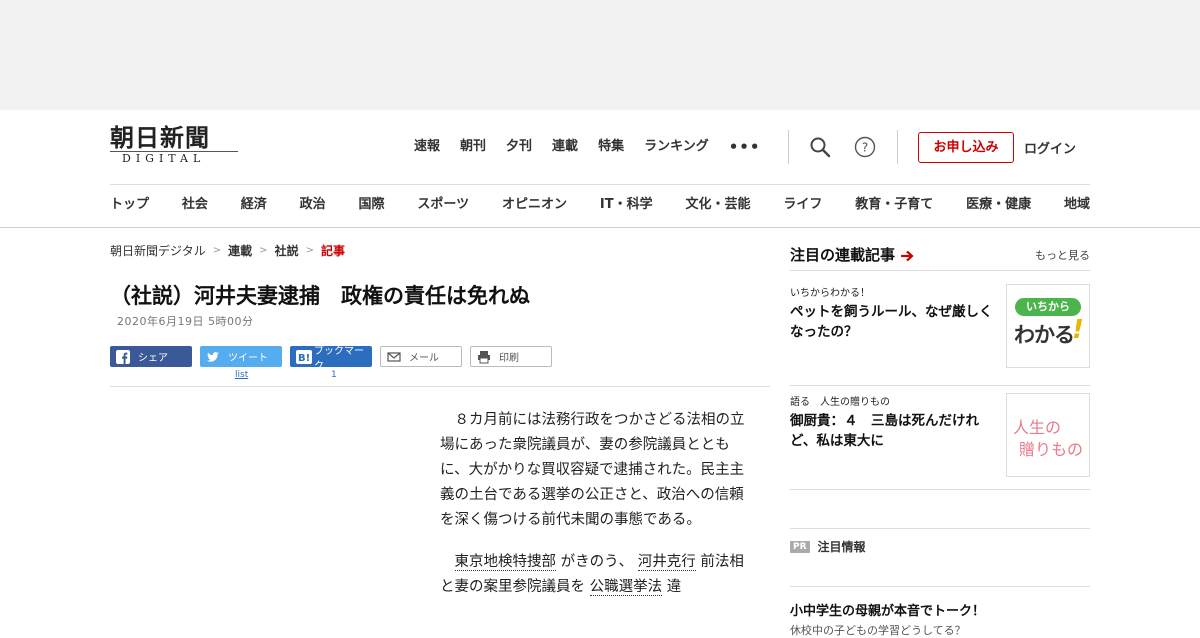 This screenshot has width=1200, height=638. What do you see at coordinates (332, 251) in the screenshot?
I see `breadcrumb-current: 記事` at bounding box center [332, 251].